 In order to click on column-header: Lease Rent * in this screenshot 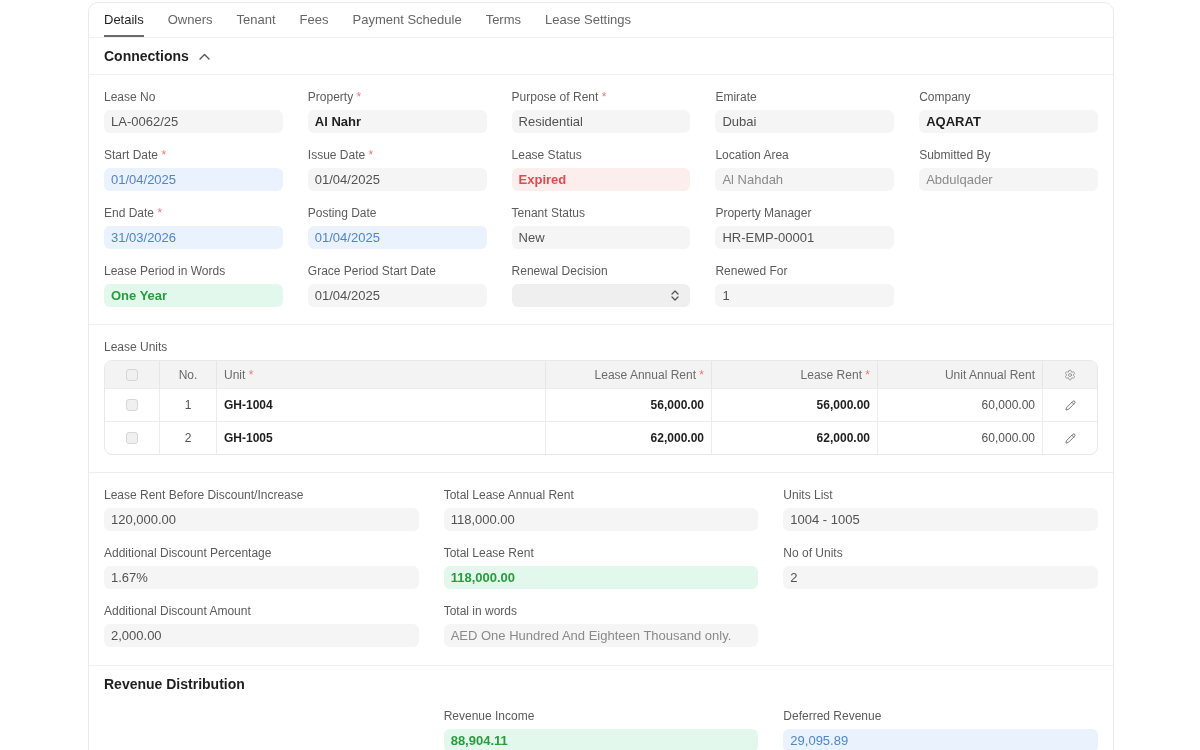, I will do `click(835, 375)`.